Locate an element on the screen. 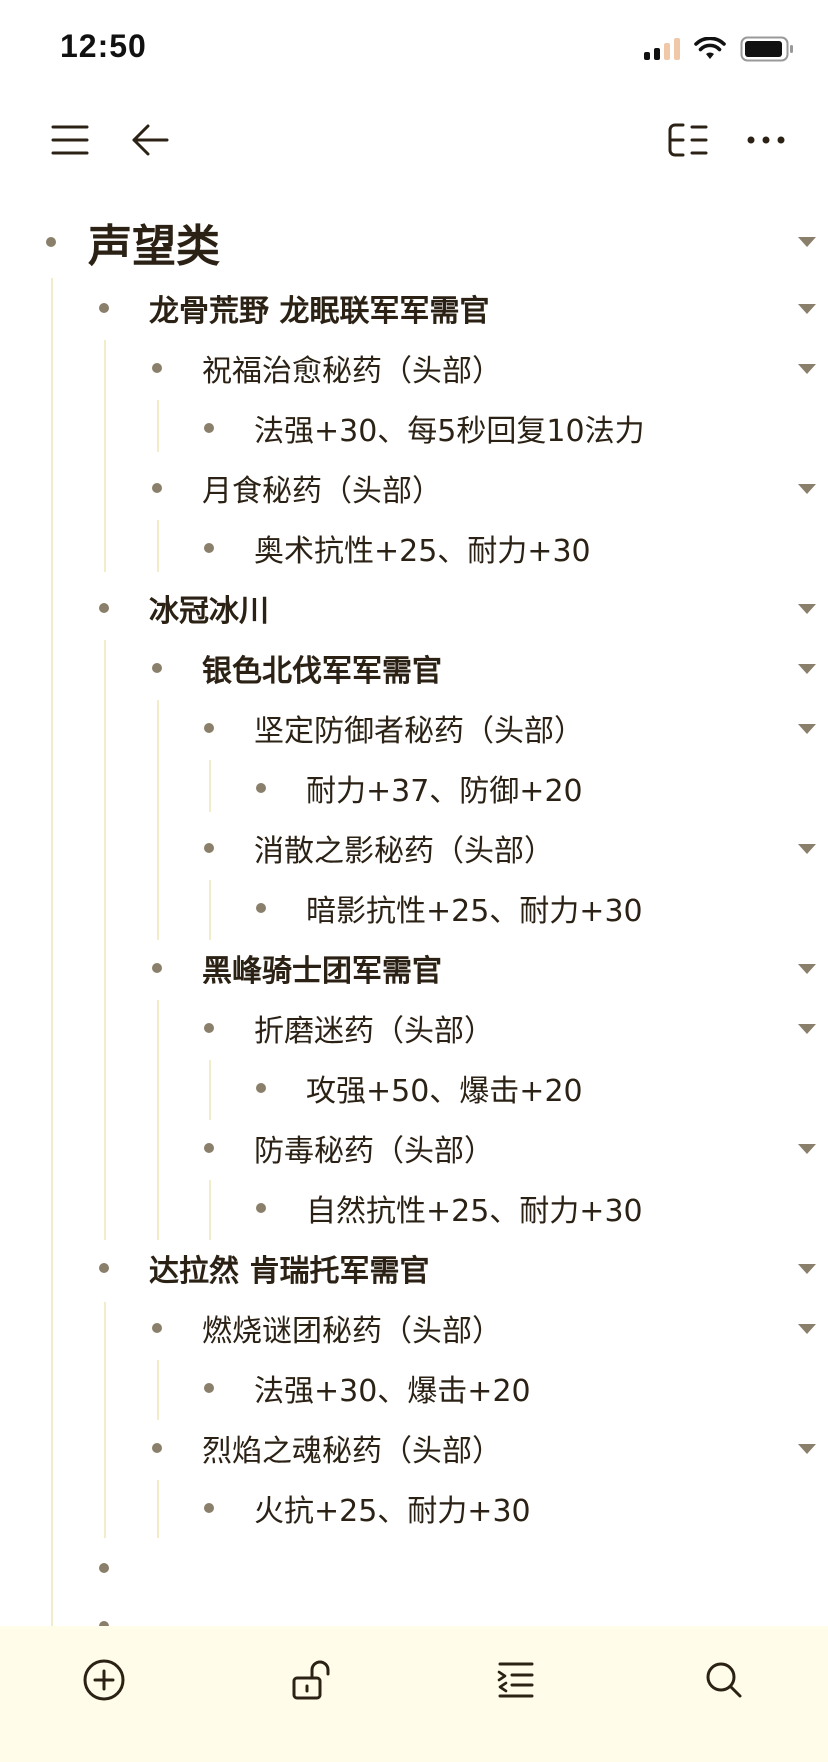 The image size is (828, 1762). outline-item: 银色北伐军军需官 is located at coordinates (297, 668).